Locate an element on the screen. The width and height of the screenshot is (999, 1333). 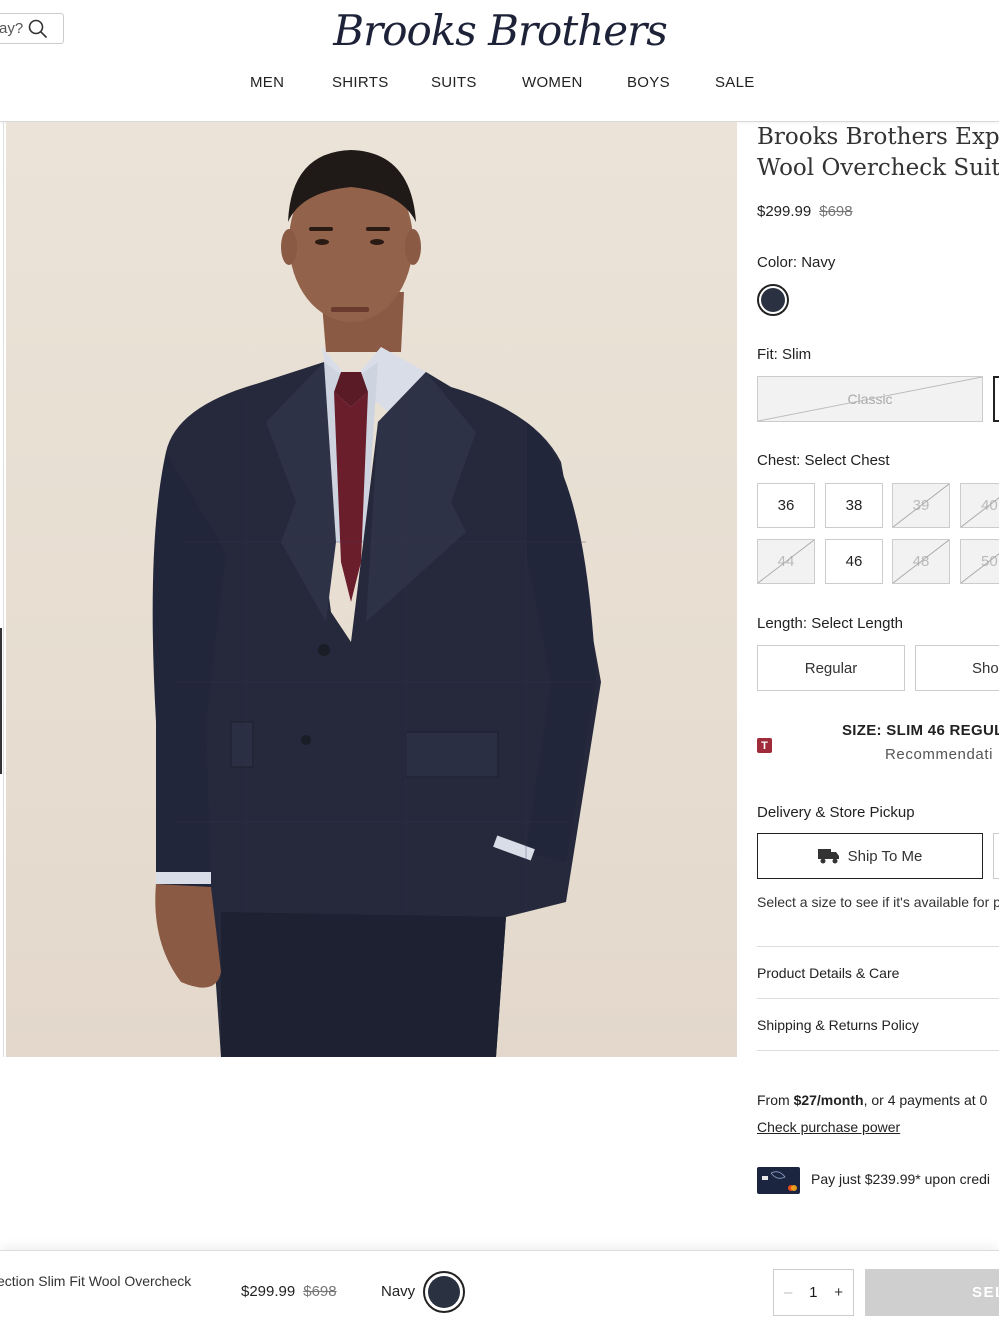
chest-size-40: 40 is located at coordinates (979, 505).